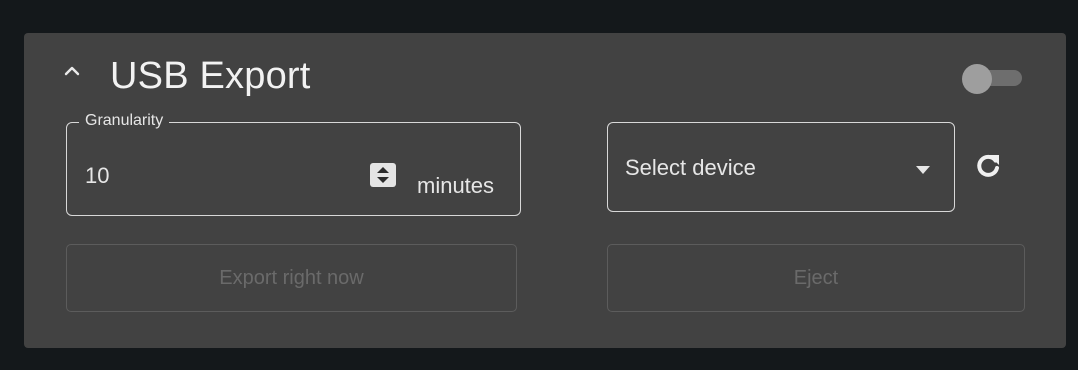 The width and height of the screenshot is (1078, 370). I want to click on device-select: Select device, so click(781, 167).